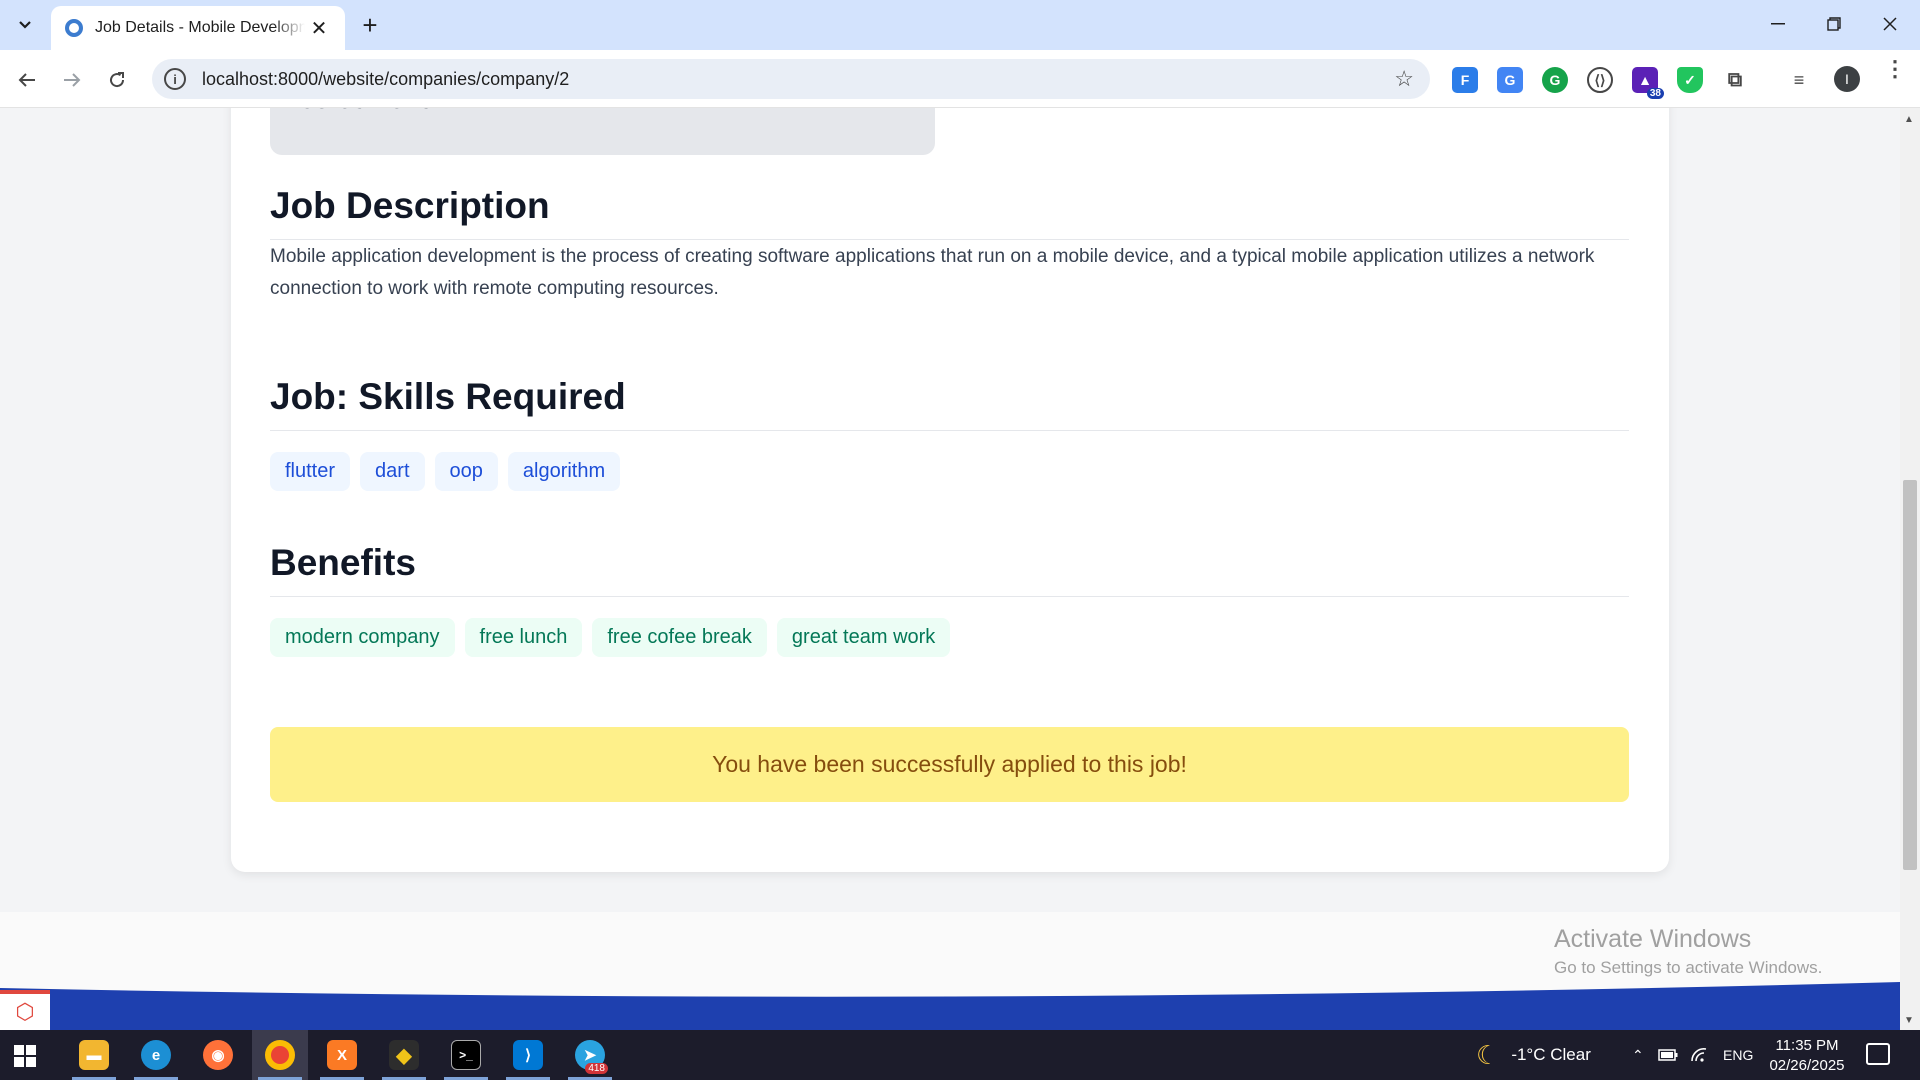 This screenshot has height=1080, width=1920. I want to click on tab-search-button, so click(25, 25).